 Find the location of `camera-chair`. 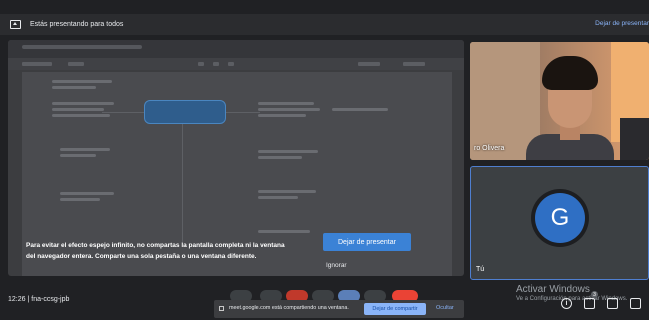

camera-chair is located at coordinates (634, 139).